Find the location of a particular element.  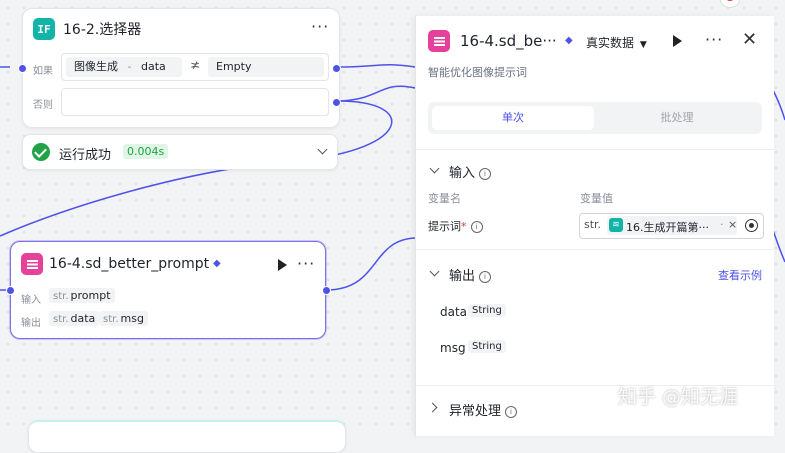

var-type-tag: str. is located at coordinates (593, 224).